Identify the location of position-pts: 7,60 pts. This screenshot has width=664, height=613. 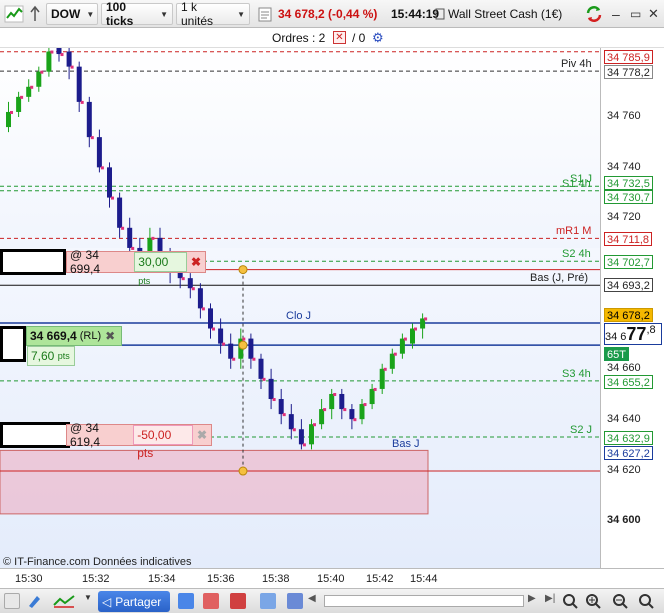
(51, 356).